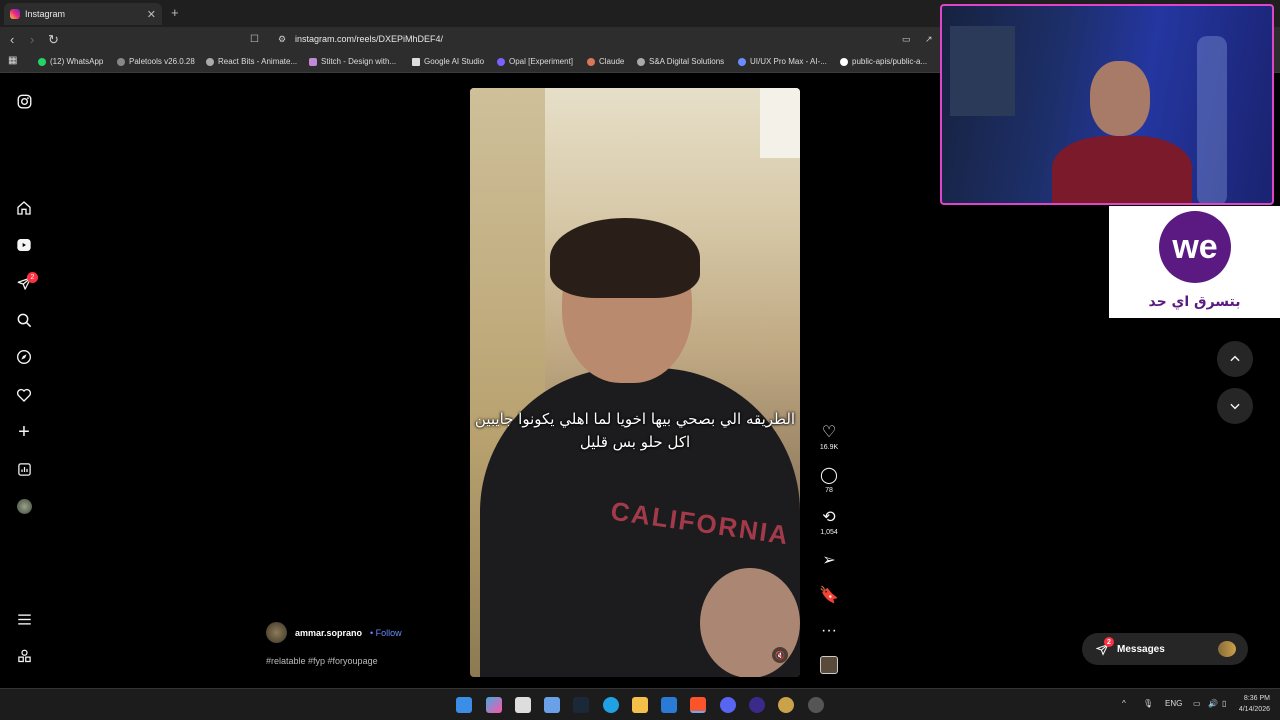 The height and width of the screenshot is (720, 1280). Describe the element at coordinates (1197, 703) in the screenshot. I see `network-icon: ▭` at that location.